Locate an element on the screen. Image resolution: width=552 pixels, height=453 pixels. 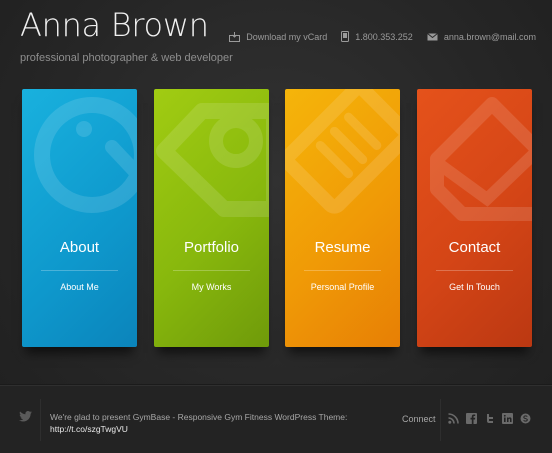
phone-icon is located at coordinates (345, 36).